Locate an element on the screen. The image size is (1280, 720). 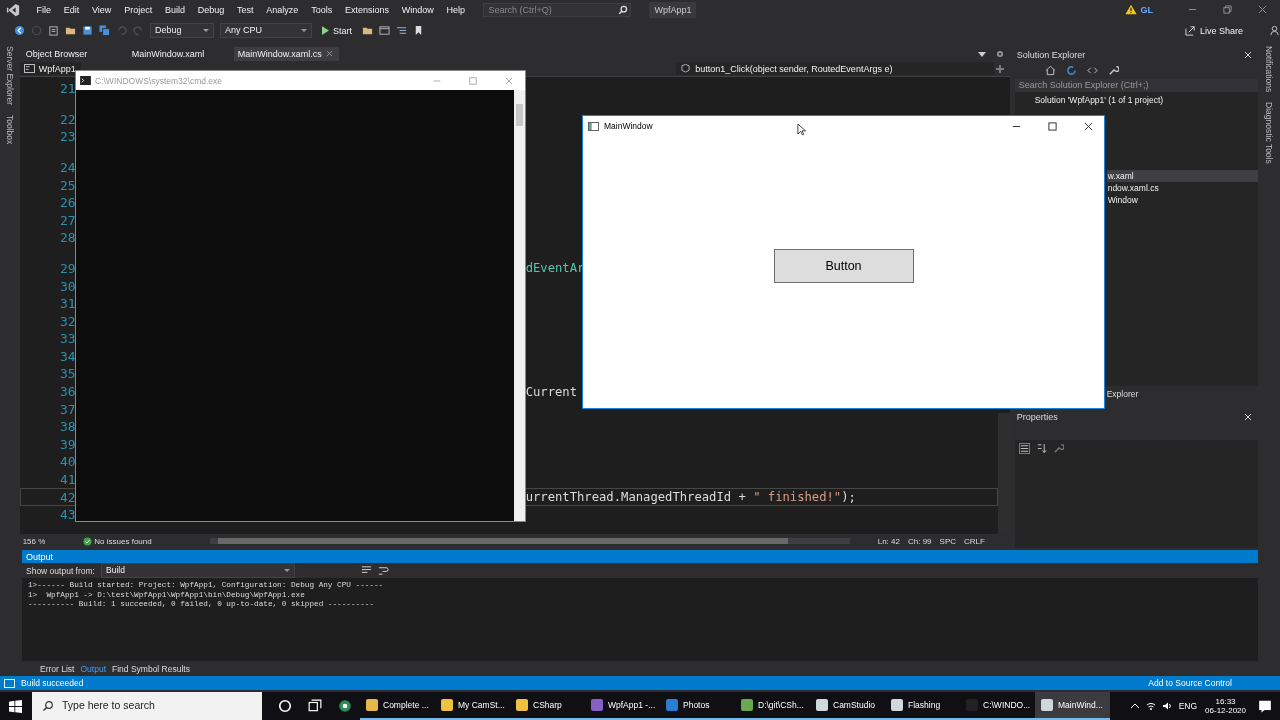
categorized-icon is located at coordinates (1024, 448).